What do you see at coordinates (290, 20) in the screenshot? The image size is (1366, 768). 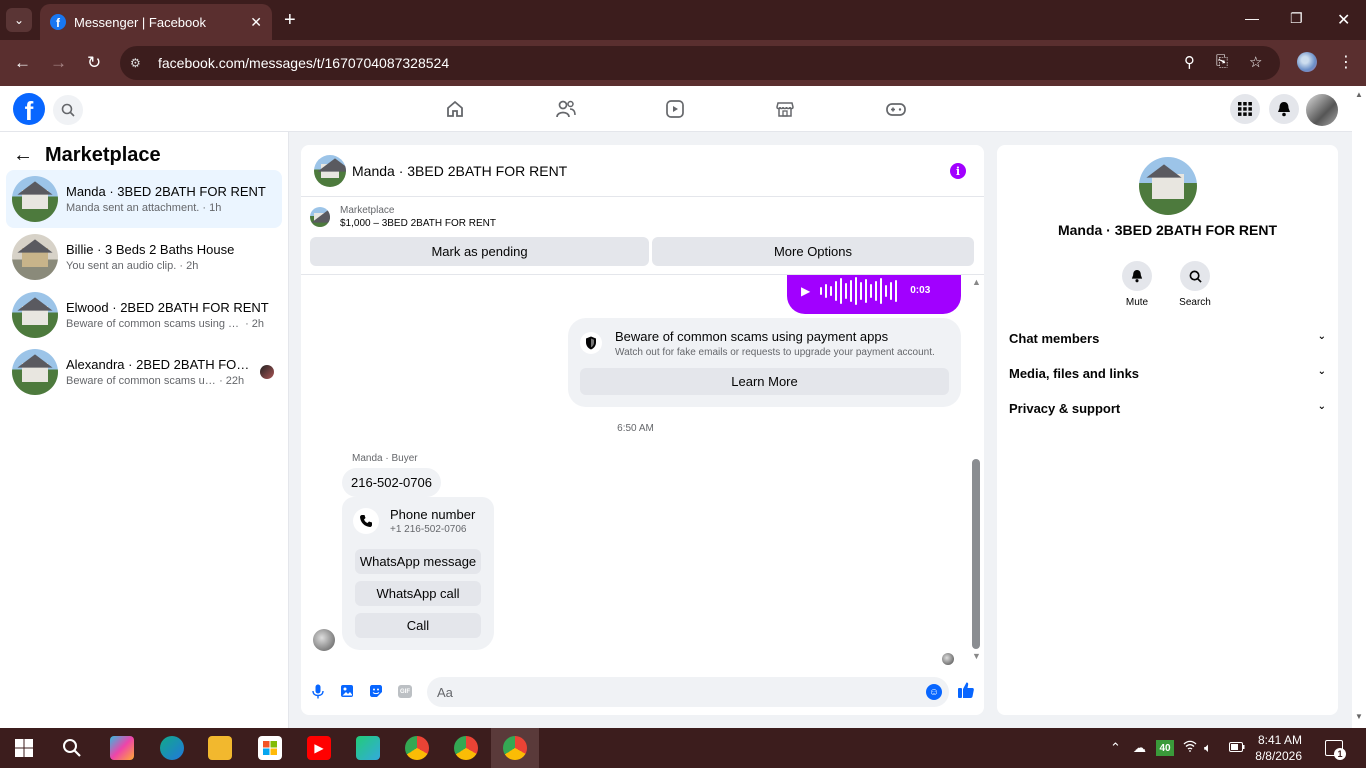 I see `new-tab-button: +` at bounding box center [290, 20].